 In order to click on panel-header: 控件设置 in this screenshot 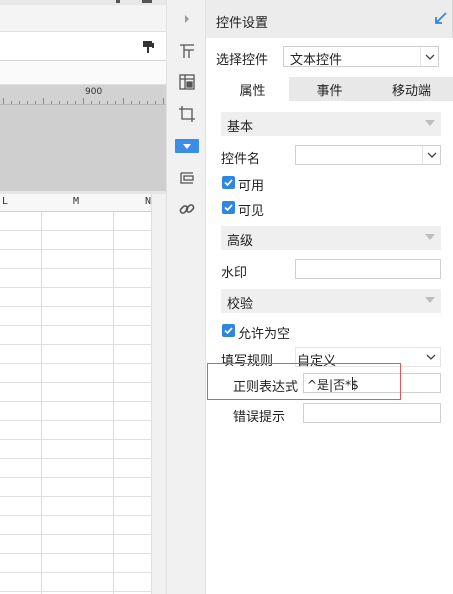, I will do `click(329, 19)`.